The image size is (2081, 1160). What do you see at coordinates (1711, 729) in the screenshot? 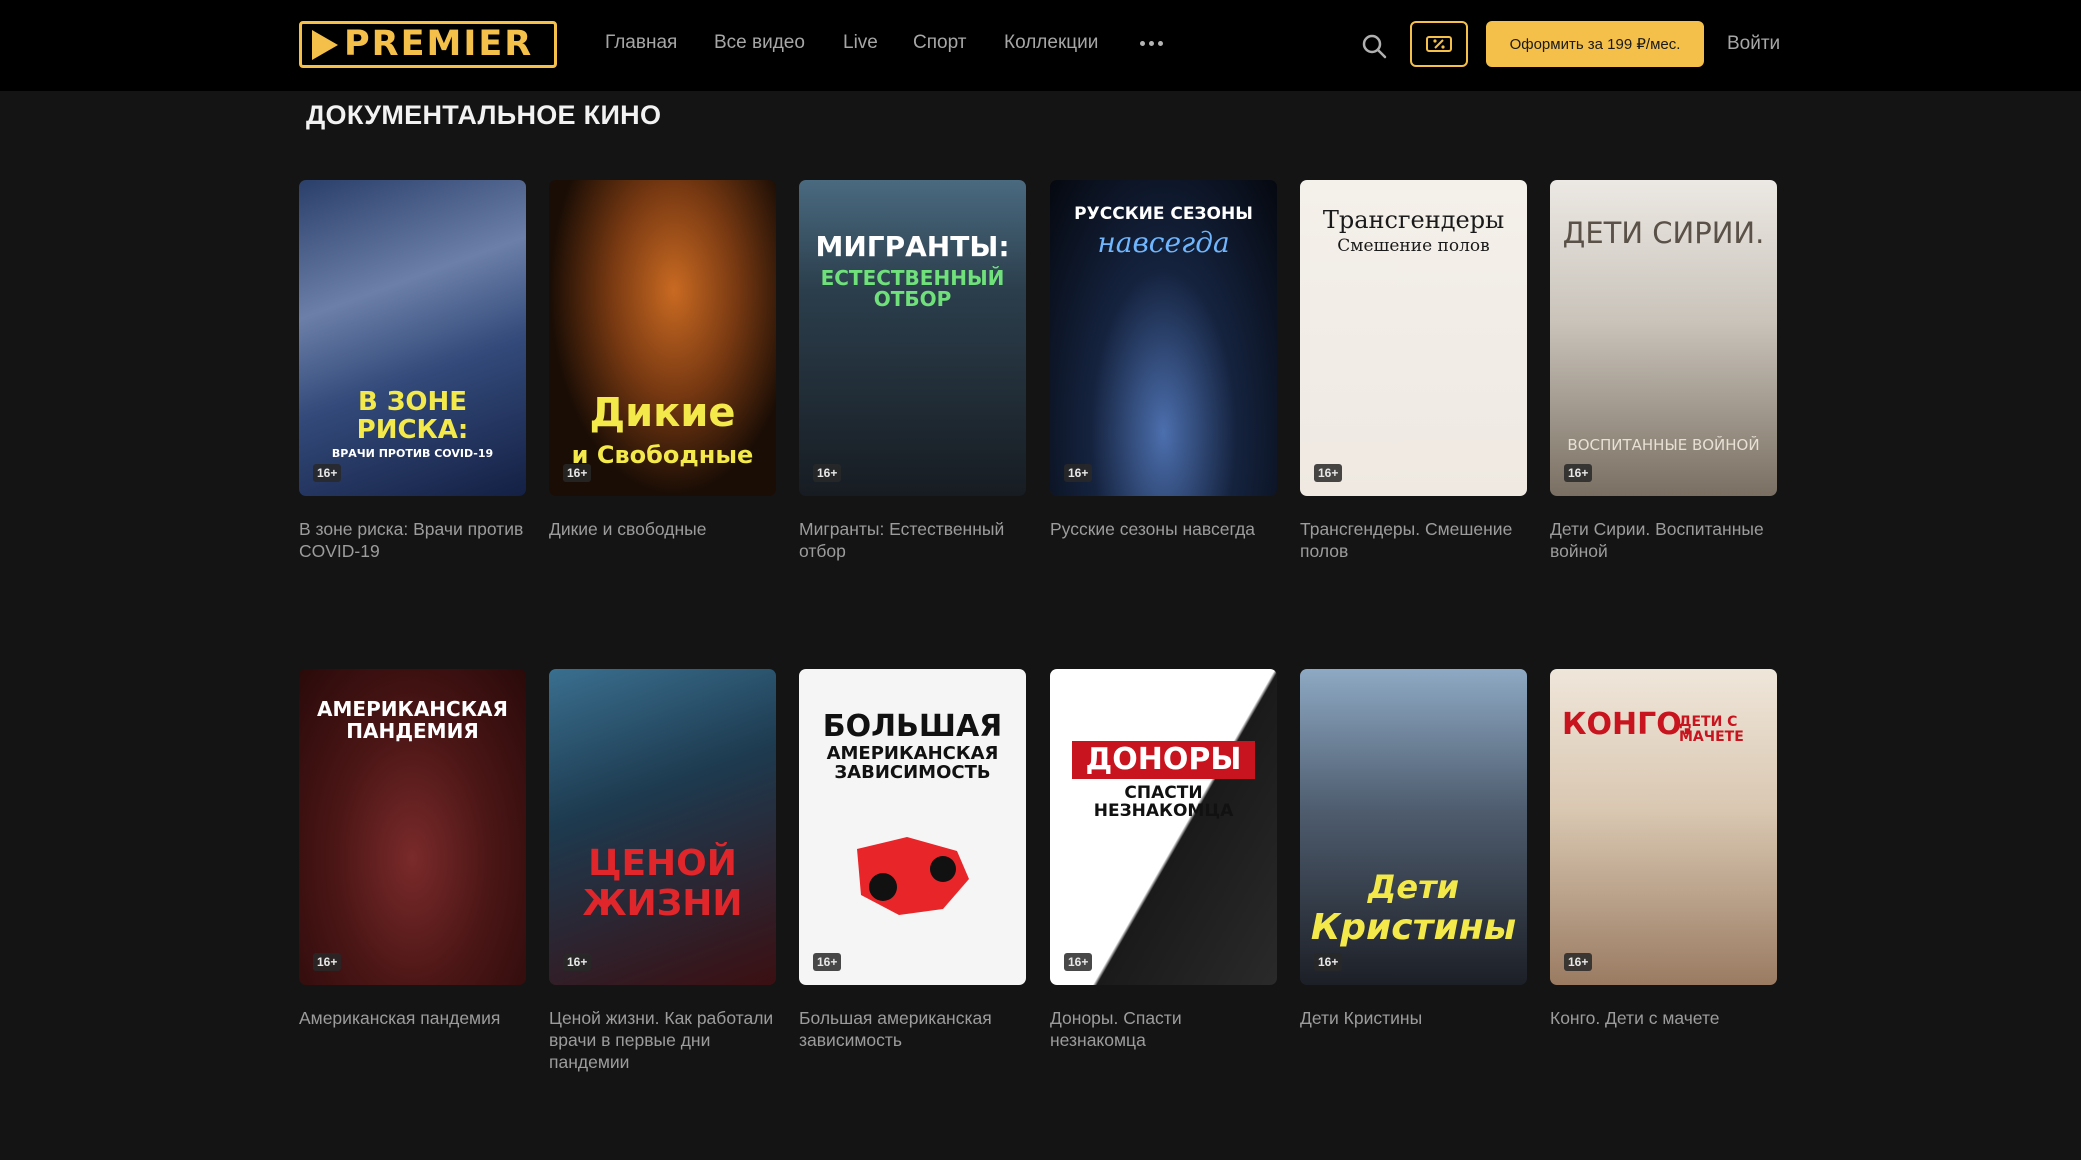
I see `poster-subtitle: ДЕТИ С МАЧЕТЕ` at bounding box center [1711, 729].